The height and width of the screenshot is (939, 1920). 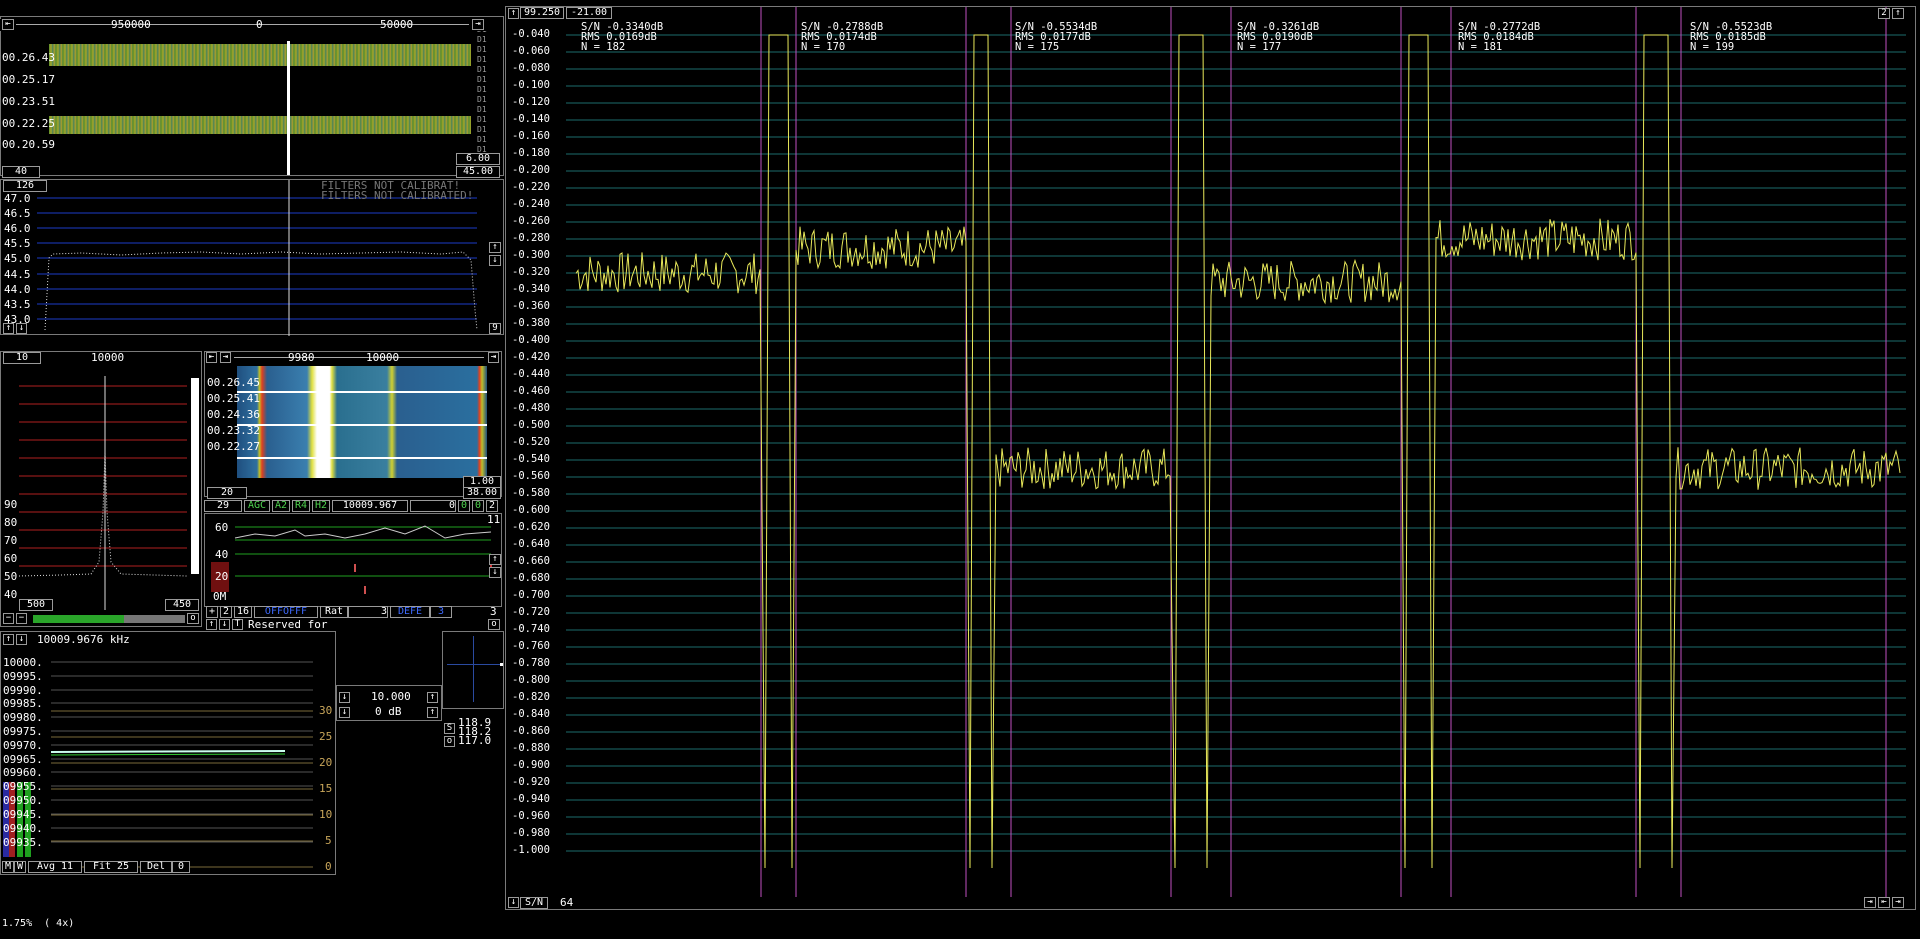 I want to click on freq-tick-3: 50000, so click(x=397, y=24).